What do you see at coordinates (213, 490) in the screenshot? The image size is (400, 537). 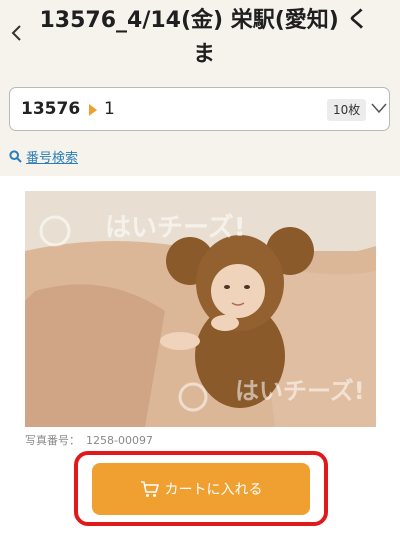 I see `add-to-cart-label: カートに入れる` at bounding box center [213, 490].